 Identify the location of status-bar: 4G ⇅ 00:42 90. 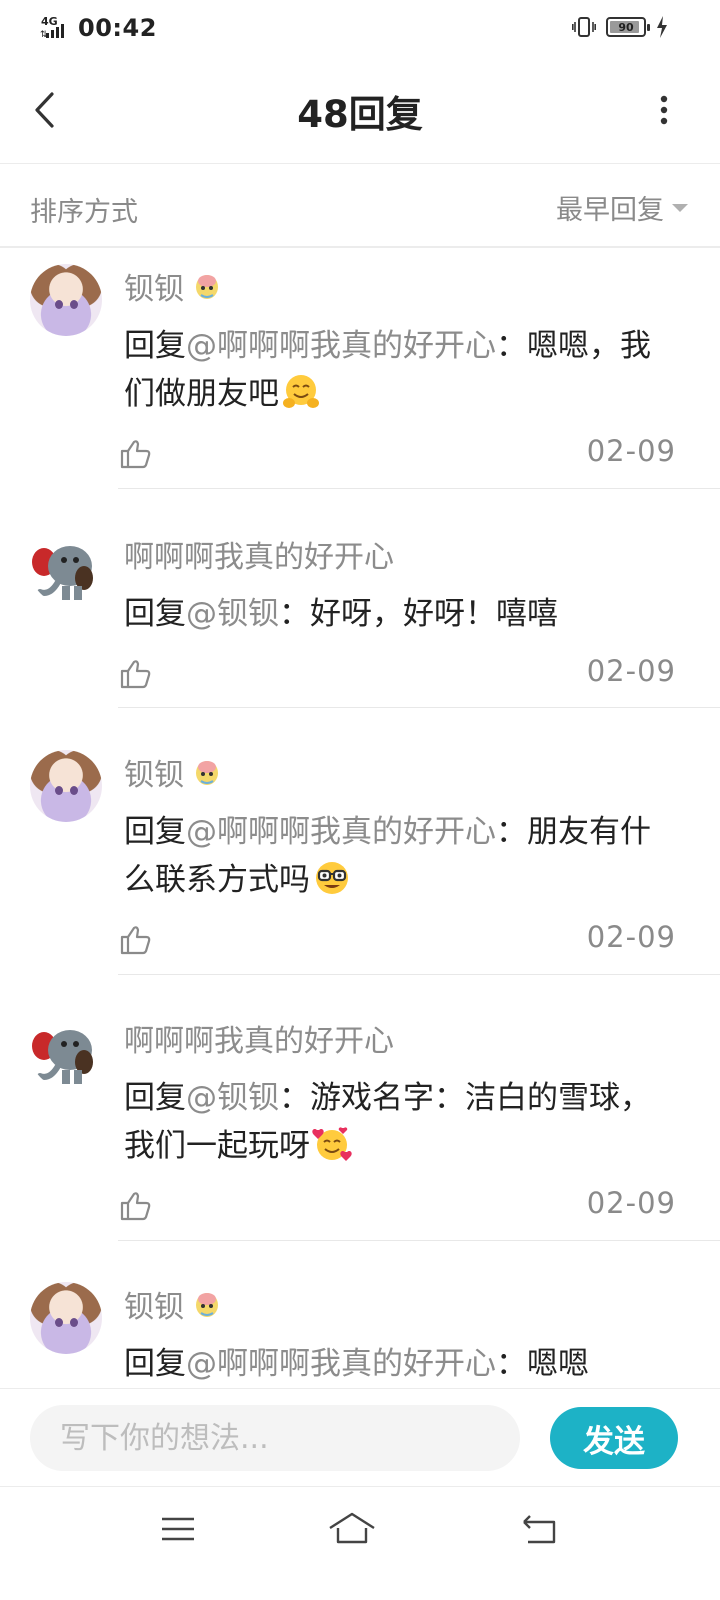
(360, 28).